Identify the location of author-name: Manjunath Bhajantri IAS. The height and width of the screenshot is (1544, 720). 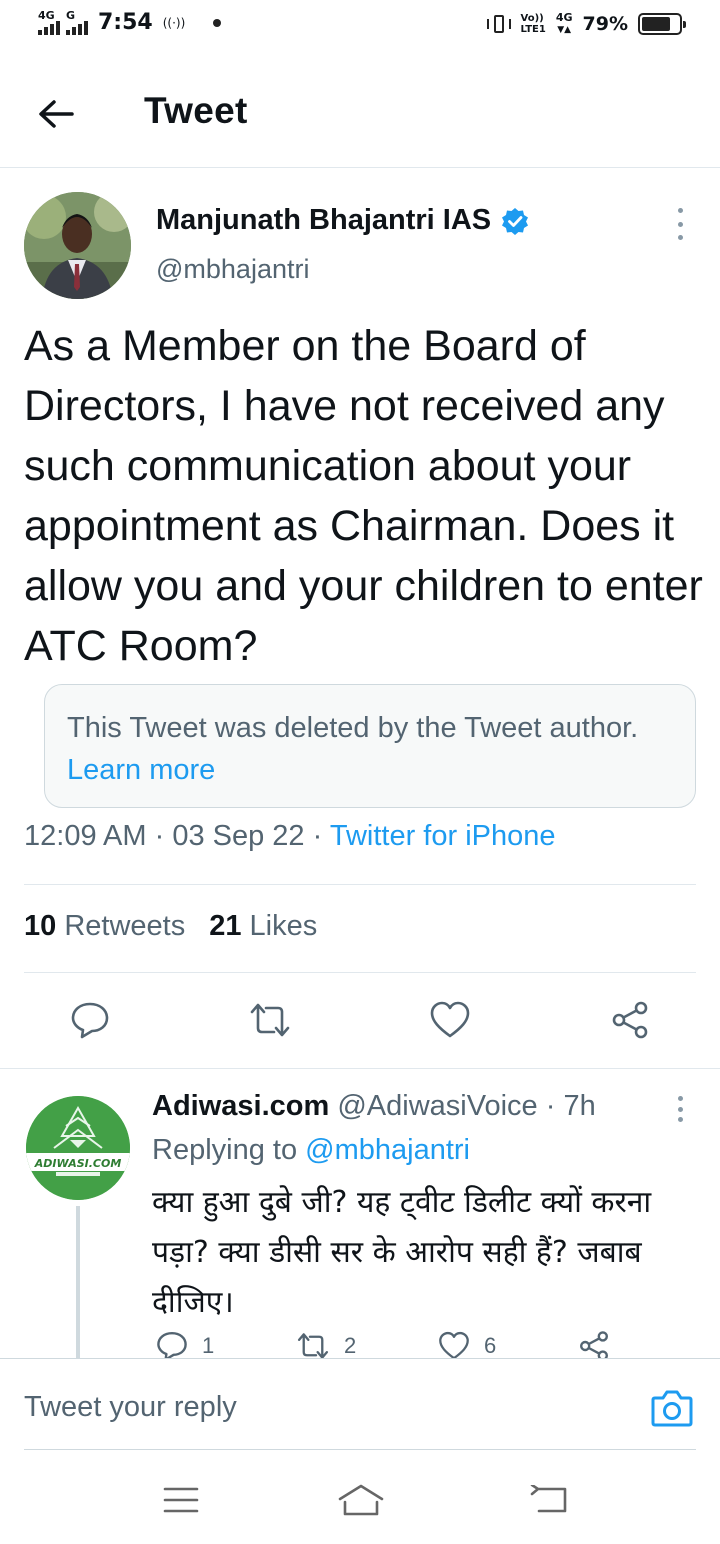
(323, 220).